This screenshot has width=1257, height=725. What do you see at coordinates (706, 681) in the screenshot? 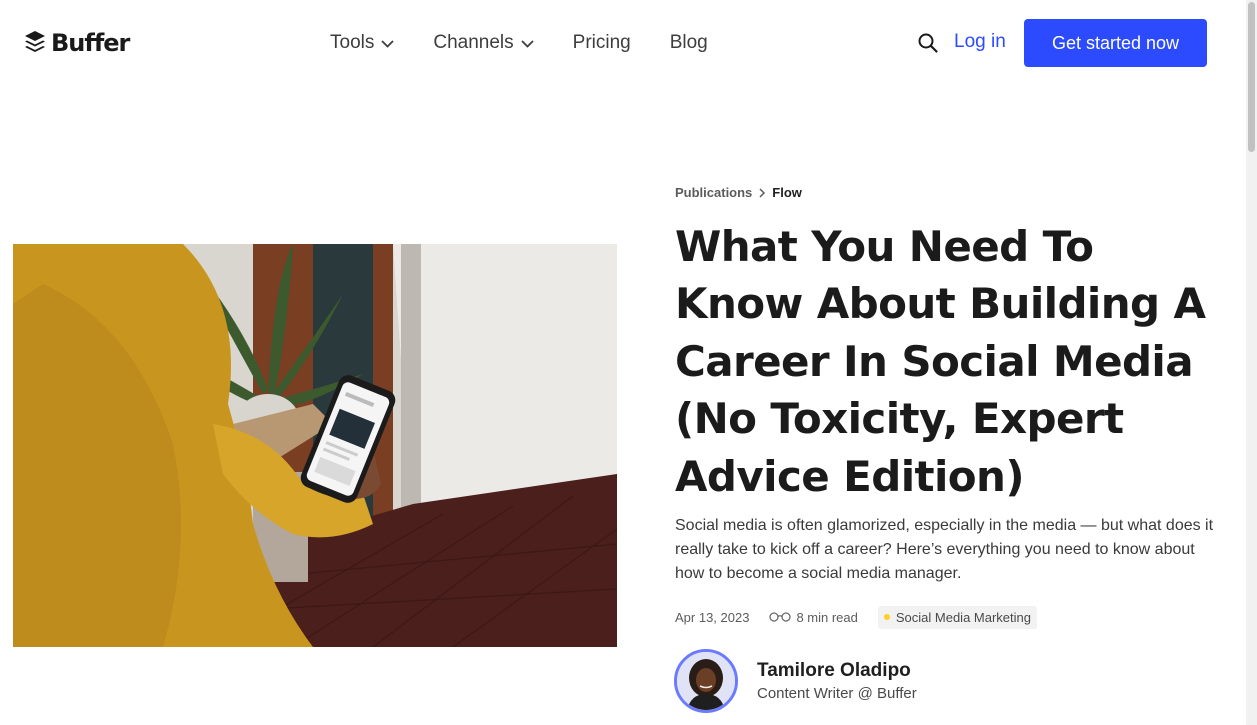
I see `avatar` at bounding box center [706, 681].